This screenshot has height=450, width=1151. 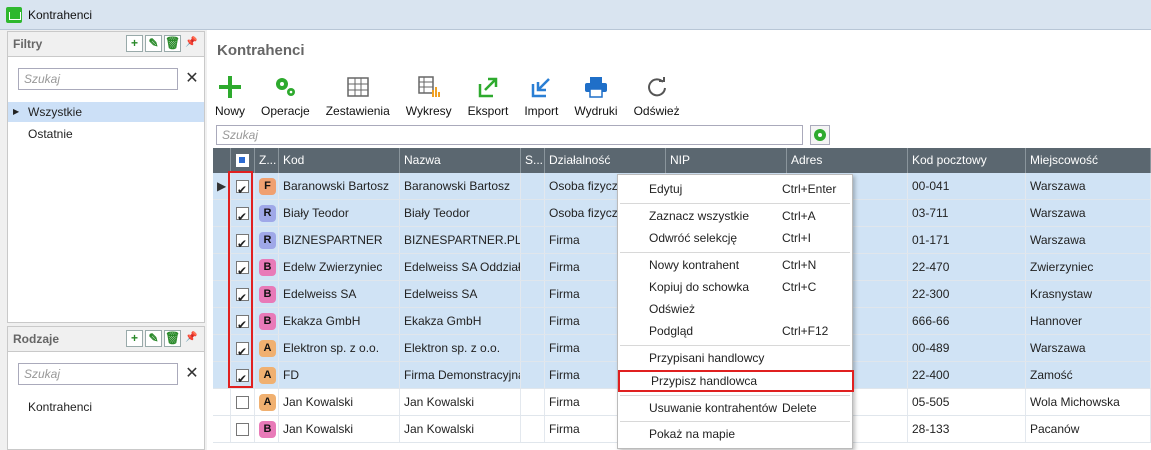 I want to click on cell-miejscowosc: Hannover, so click(x=1088, y=321).